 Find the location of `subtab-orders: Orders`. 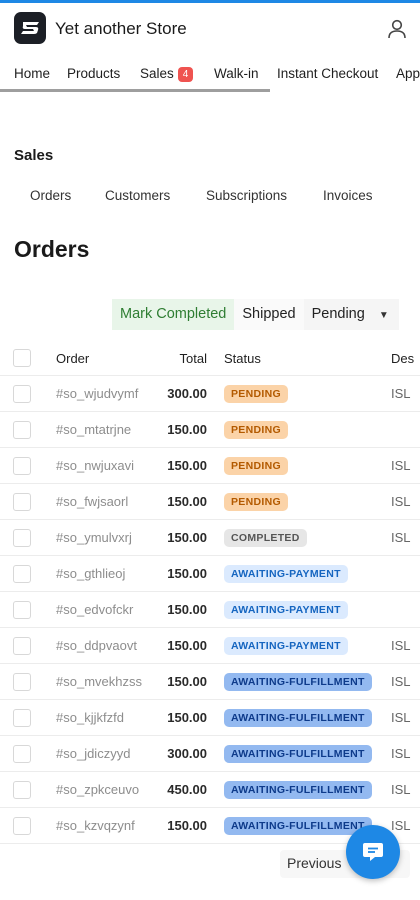

subtab-orders: Orders is located at coordinates (50, 195).